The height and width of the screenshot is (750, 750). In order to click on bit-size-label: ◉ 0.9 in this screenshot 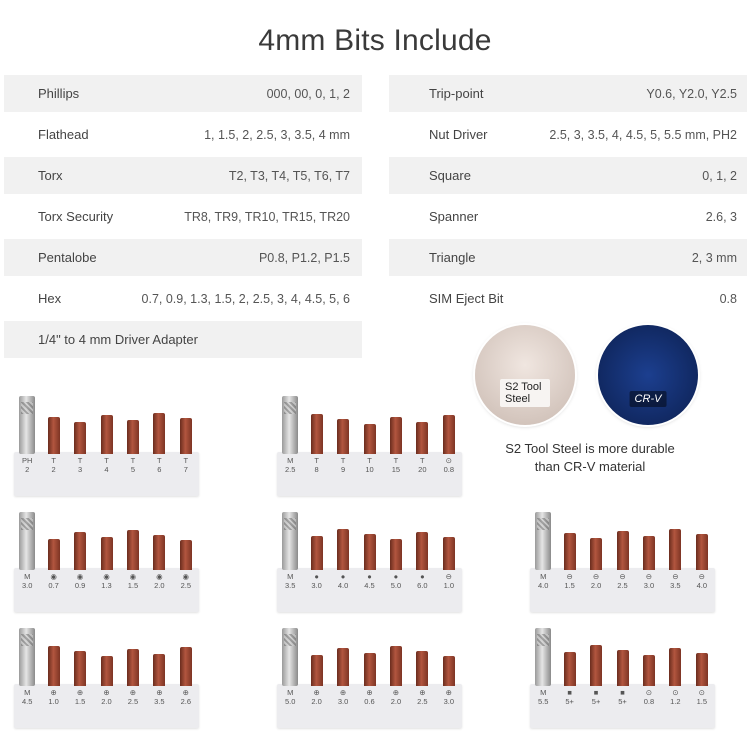, I will do `click(80, 581)`.